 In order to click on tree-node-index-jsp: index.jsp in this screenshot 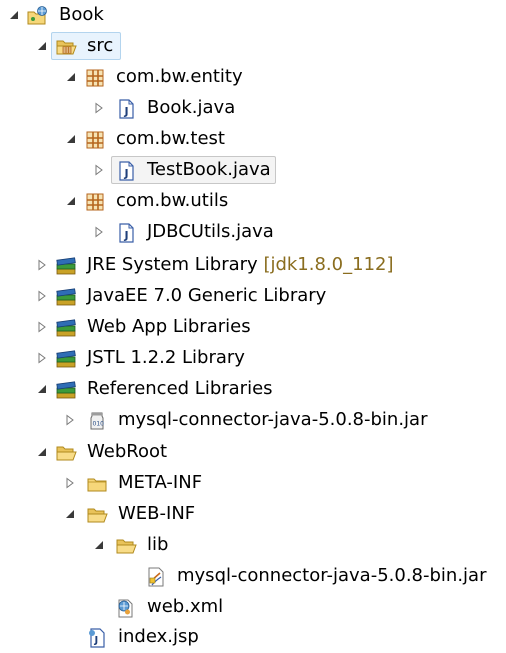, I will do `click(253, 637)`.